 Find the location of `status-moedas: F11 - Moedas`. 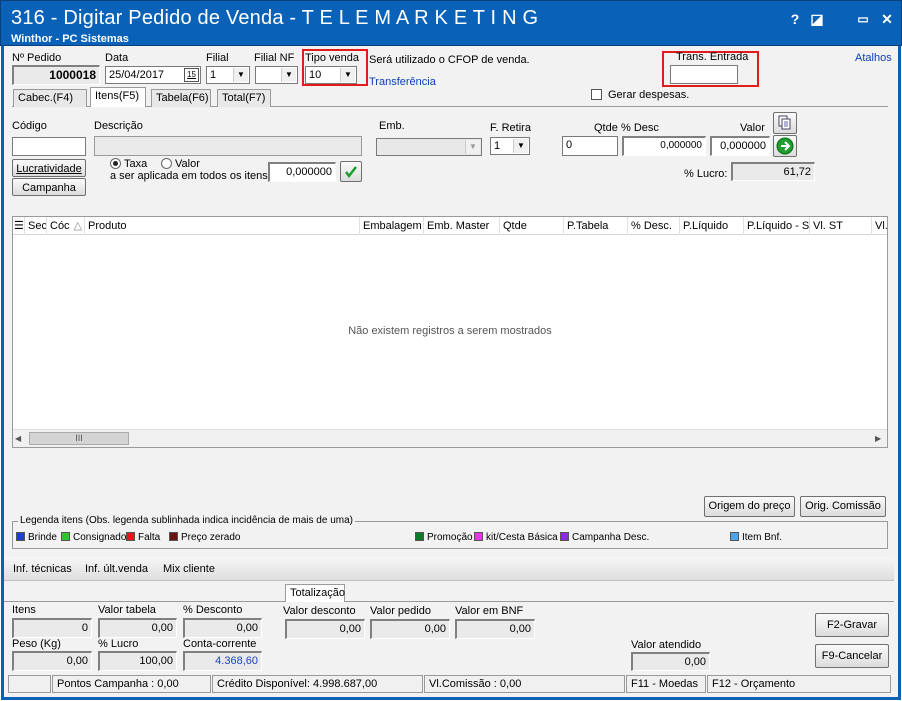

status-moedas: F11 - Moedas is located at coordinates (666, 684).